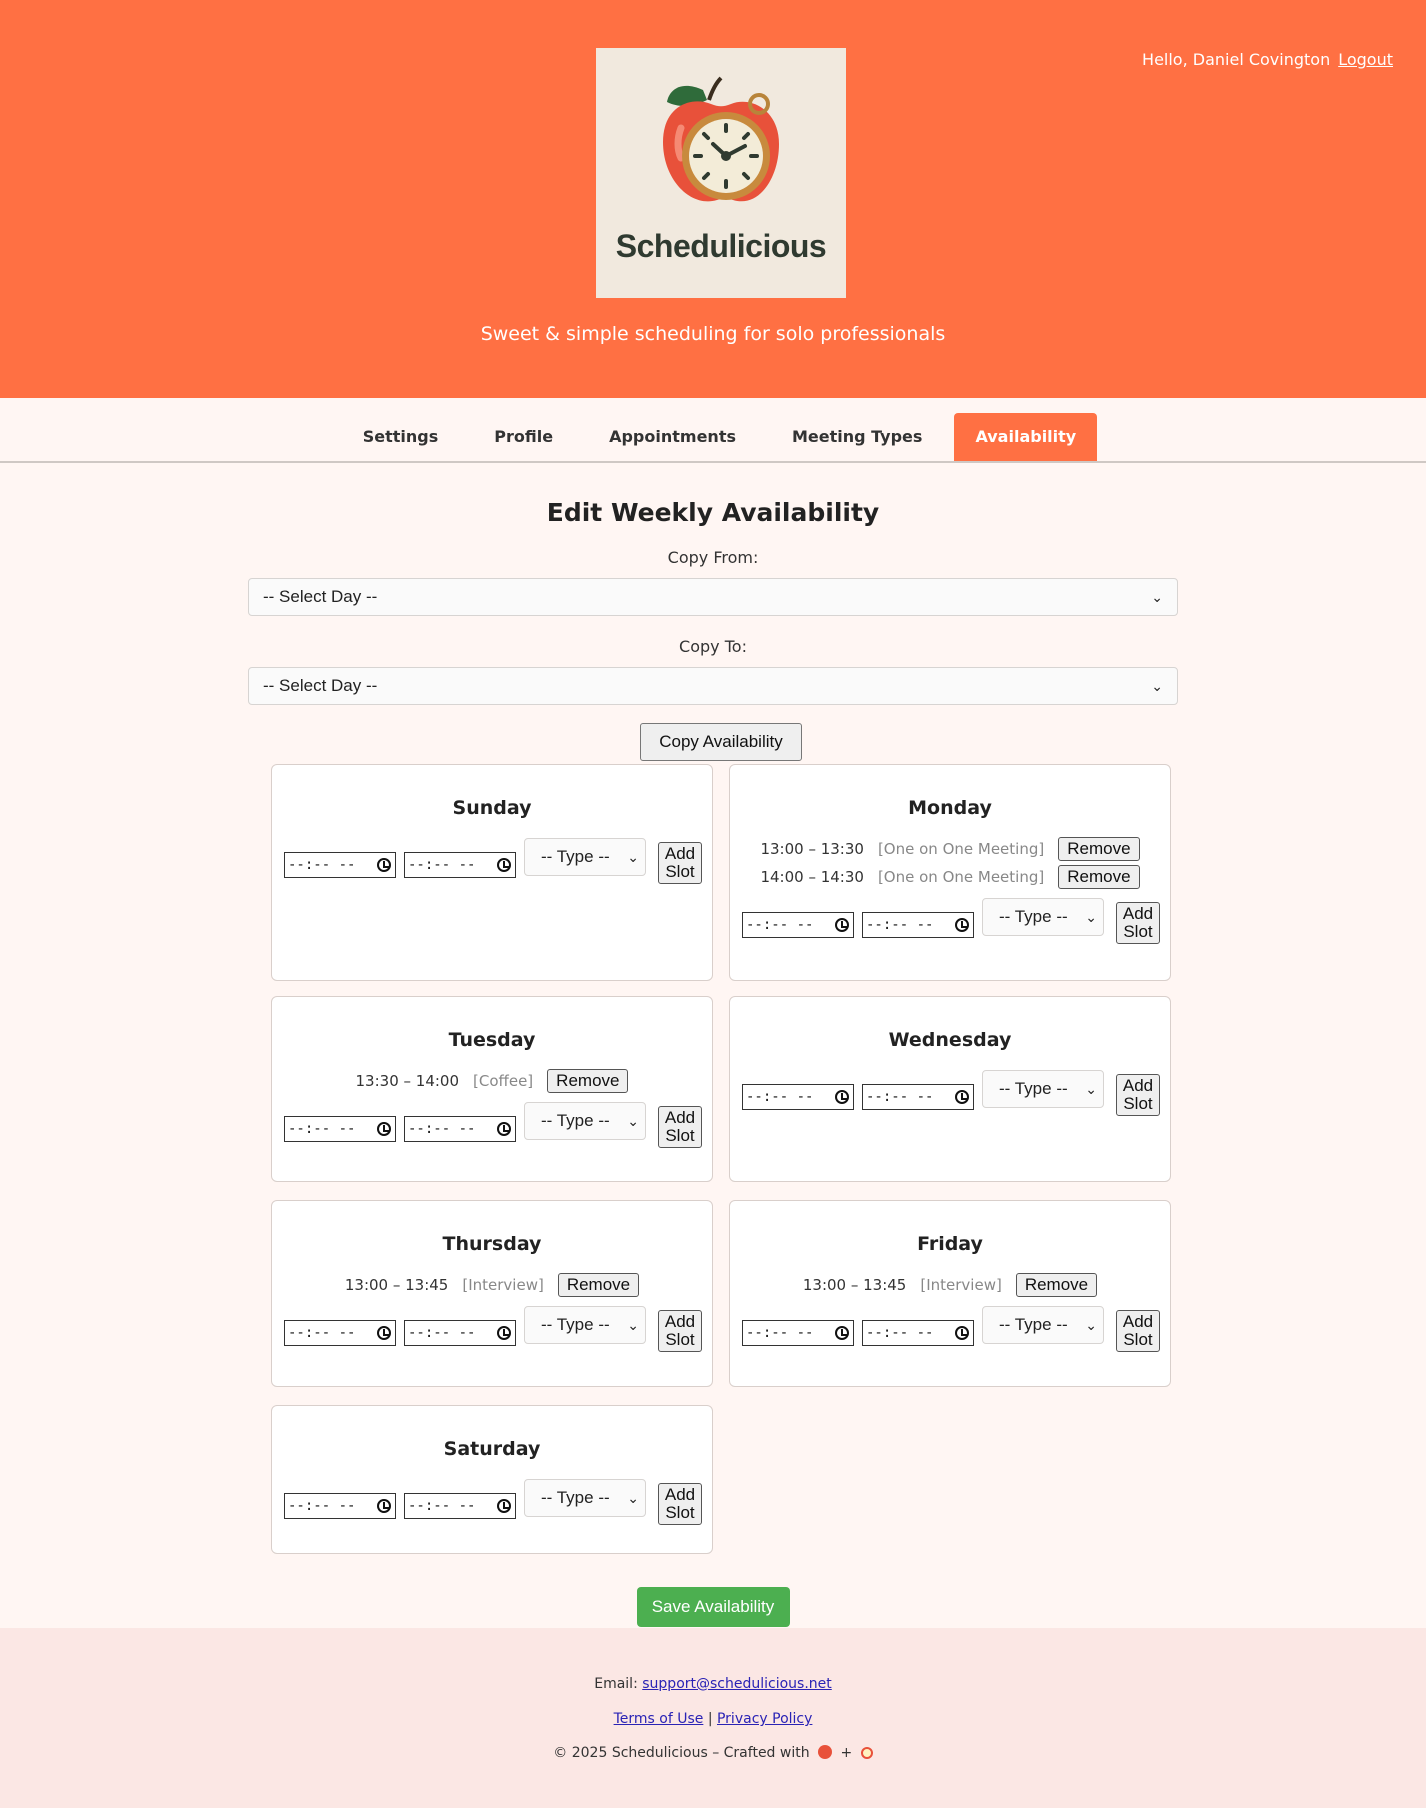  I want to click on alarm-clock-icon, so click(866, 1753).